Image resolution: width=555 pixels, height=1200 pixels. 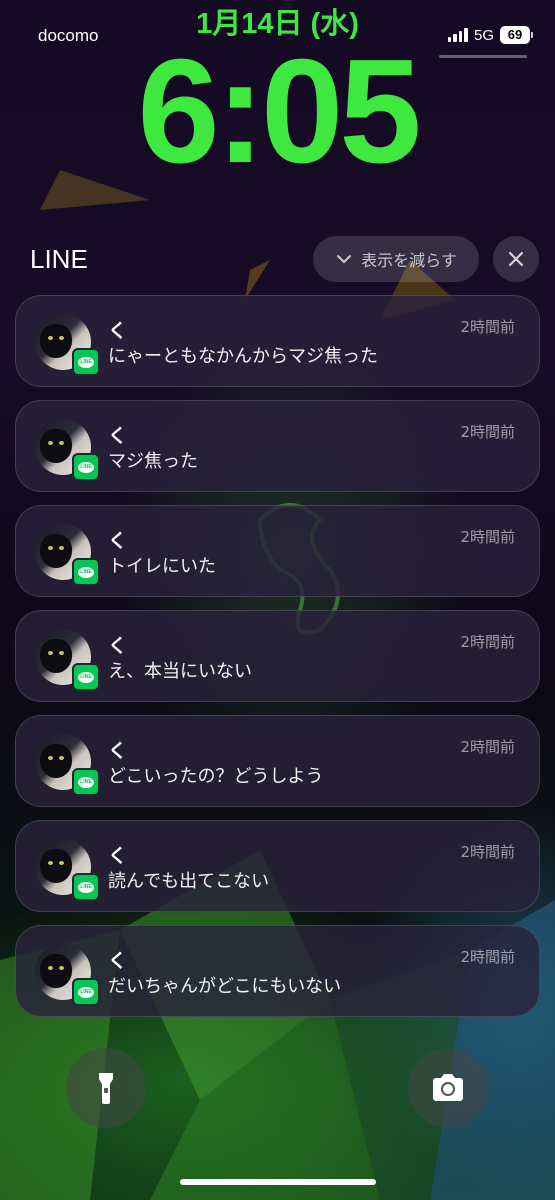 I want to click on notification-card: LINE く 2時間前だいちゃんがどこにもいない, so click(x=277, y=971).